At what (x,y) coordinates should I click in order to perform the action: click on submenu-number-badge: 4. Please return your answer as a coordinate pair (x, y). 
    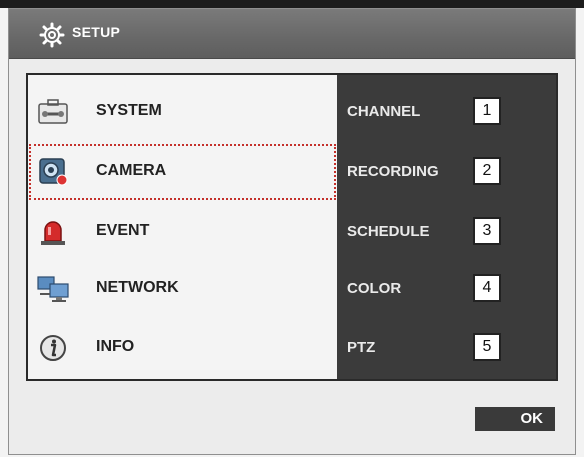
    Looking at the image, I should click on (487, 288).